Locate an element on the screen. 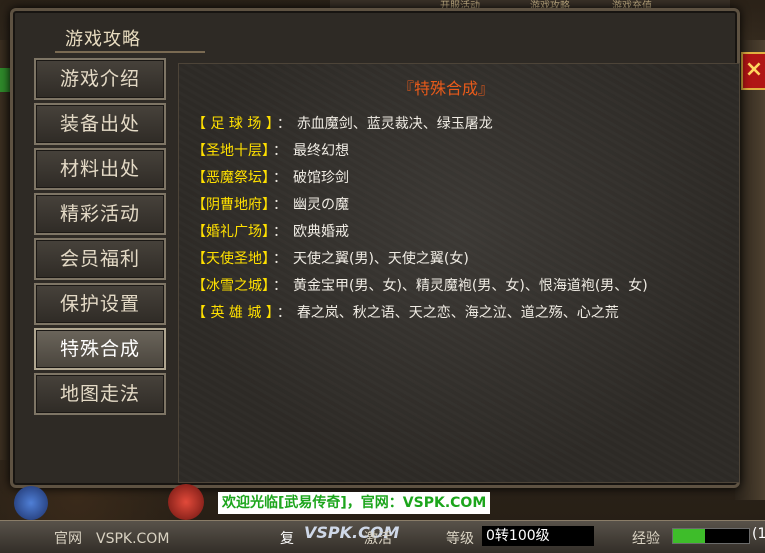  menu-item-special-synthesis: 特殊合成 is located at coordinates (100, 349).